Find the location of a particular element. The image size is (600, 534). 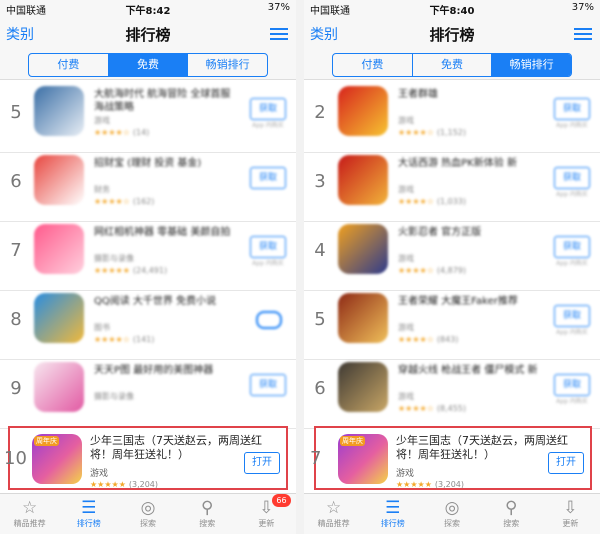

app-name: 王者群雄 is located at coordinates (471, 101).